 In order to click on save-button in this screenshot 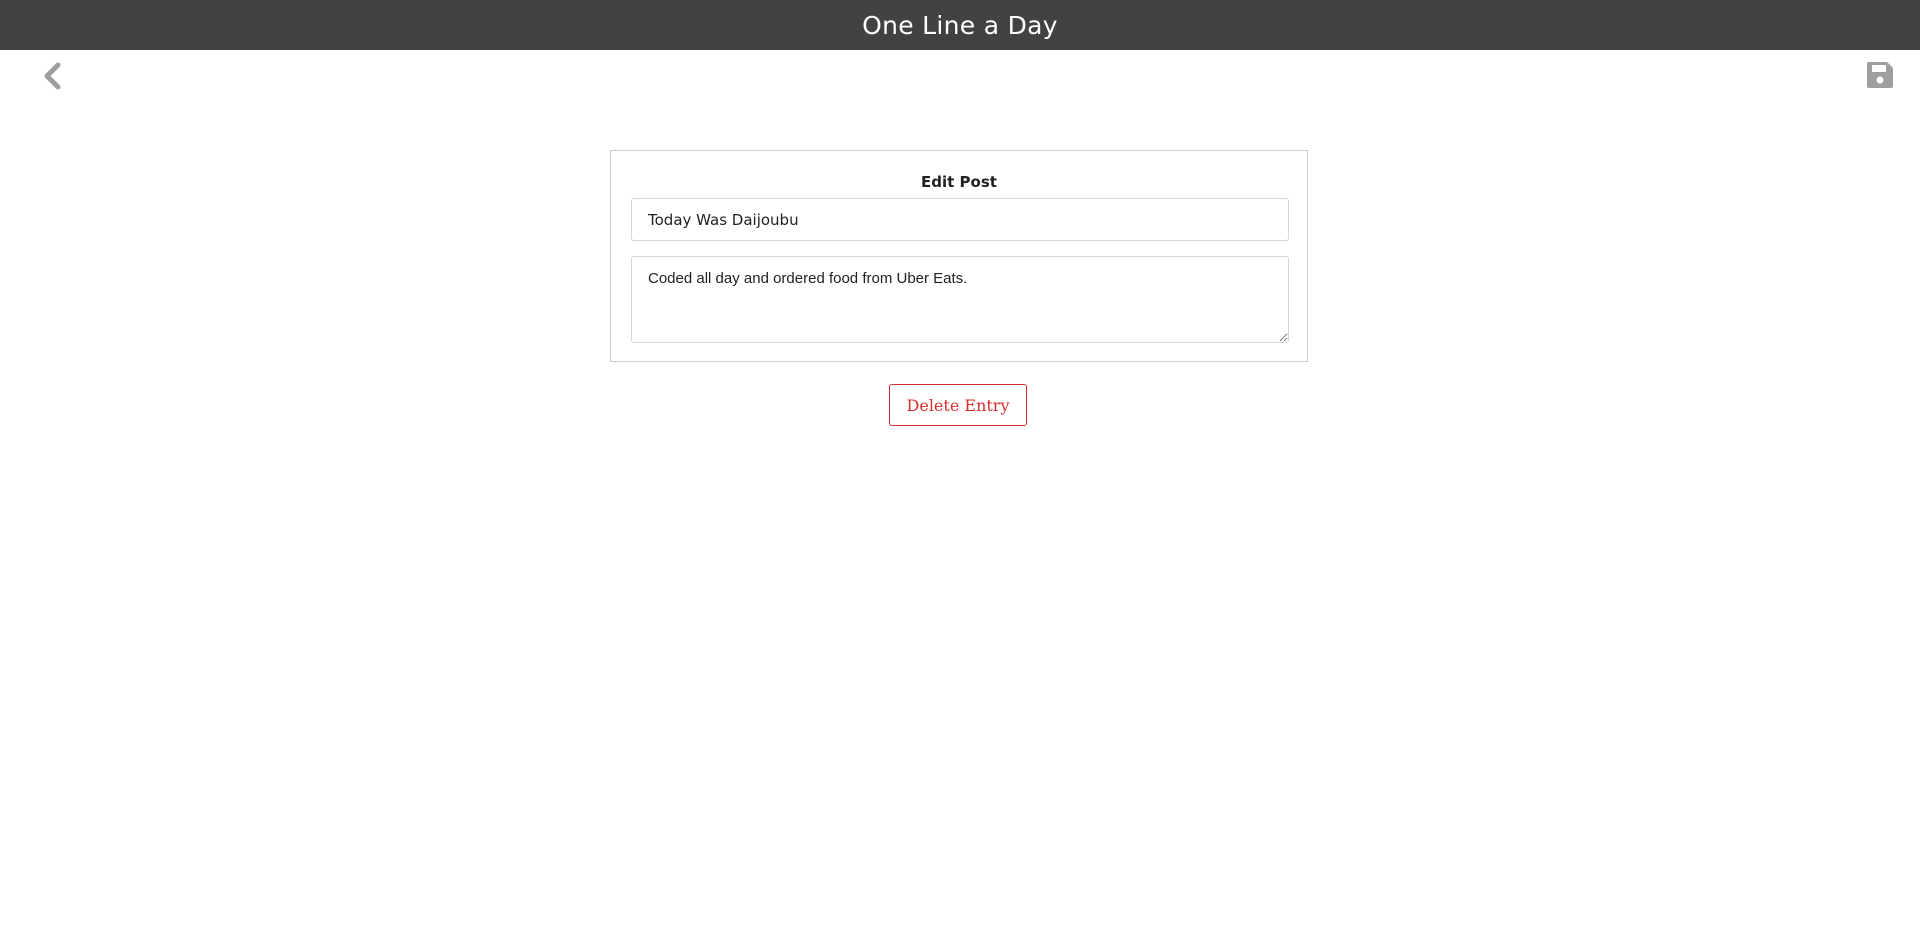, I will do `click(1880, 75)`.